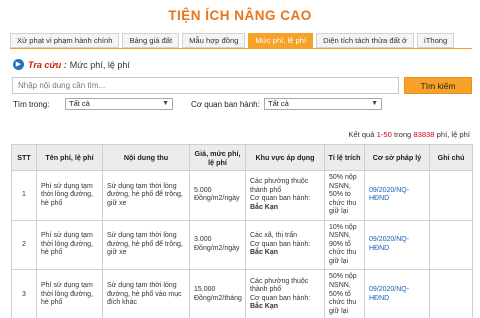 The image size is (480, 318). Describe the element at coordinates (285, 157) in the screenshot. I see `header-area: Khu vực áp dụng` at that location.